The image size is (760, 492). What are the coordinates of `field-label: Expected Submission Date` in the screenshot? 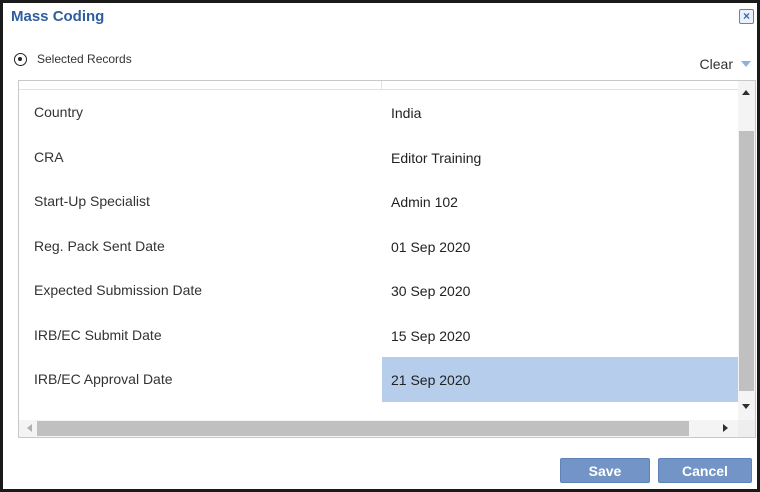 It's located at (118, 290).